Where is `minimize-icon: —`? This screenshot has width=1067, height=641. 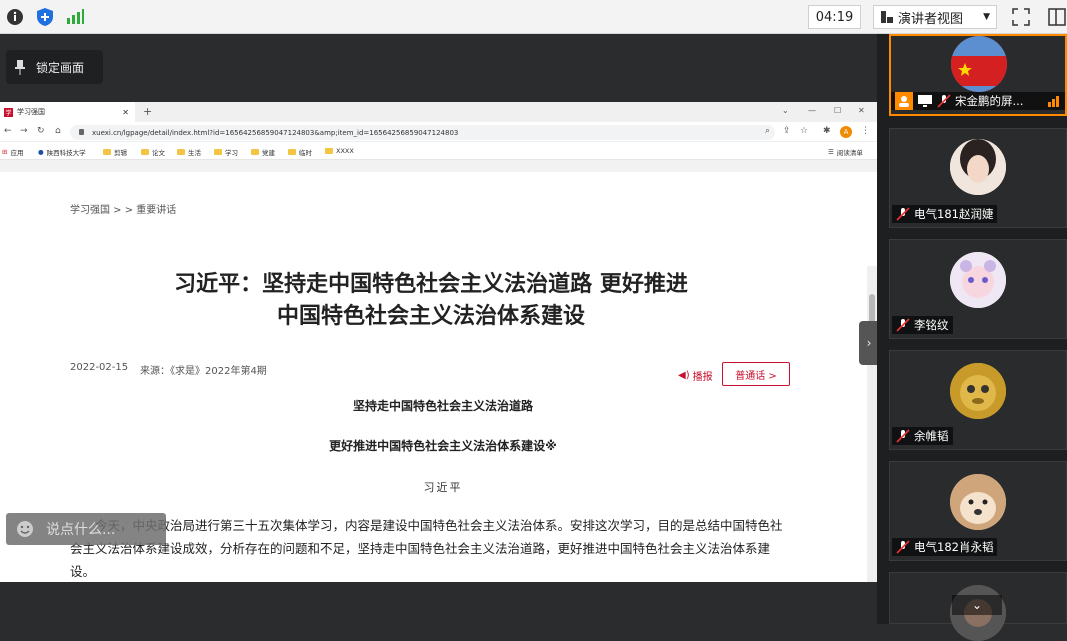
minimize-icon: — is located at coordinates (812, 110).